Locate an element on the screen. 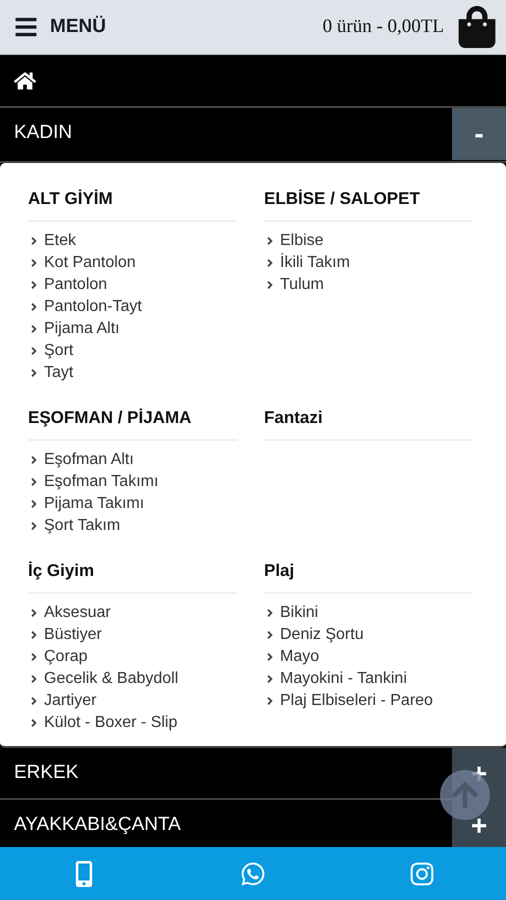  submenu-link: Pantolon is located at coordinates (132, 285).